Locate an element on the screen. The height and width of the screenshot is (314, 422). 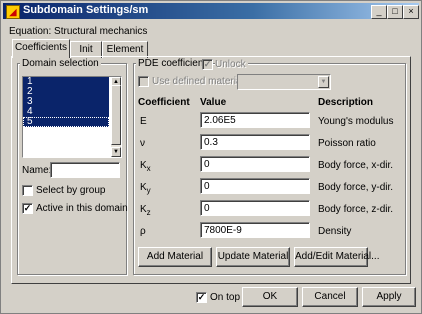
name-field is located at coordinates (85, 170).